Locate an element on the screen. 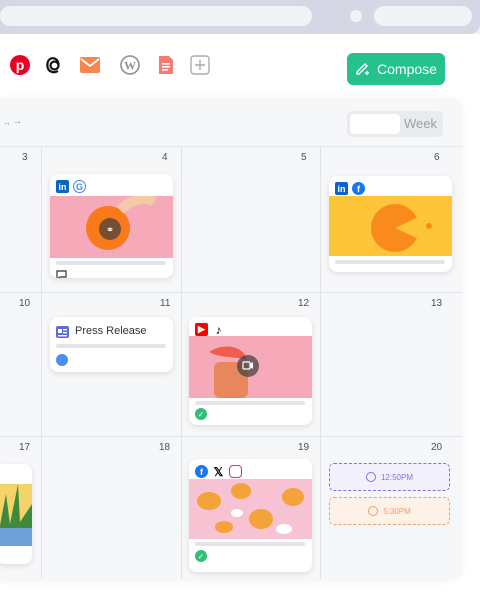  day-number: 5 is located at coordinates (304, 157).